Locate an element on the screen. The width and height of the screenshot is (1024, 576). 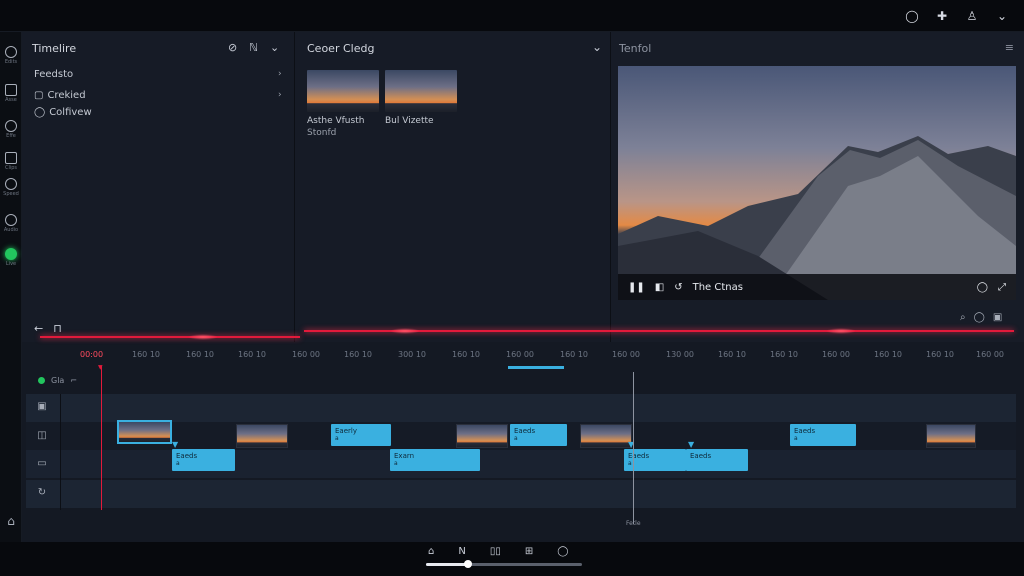
step-icon: N is located at coordinates (461, 551).